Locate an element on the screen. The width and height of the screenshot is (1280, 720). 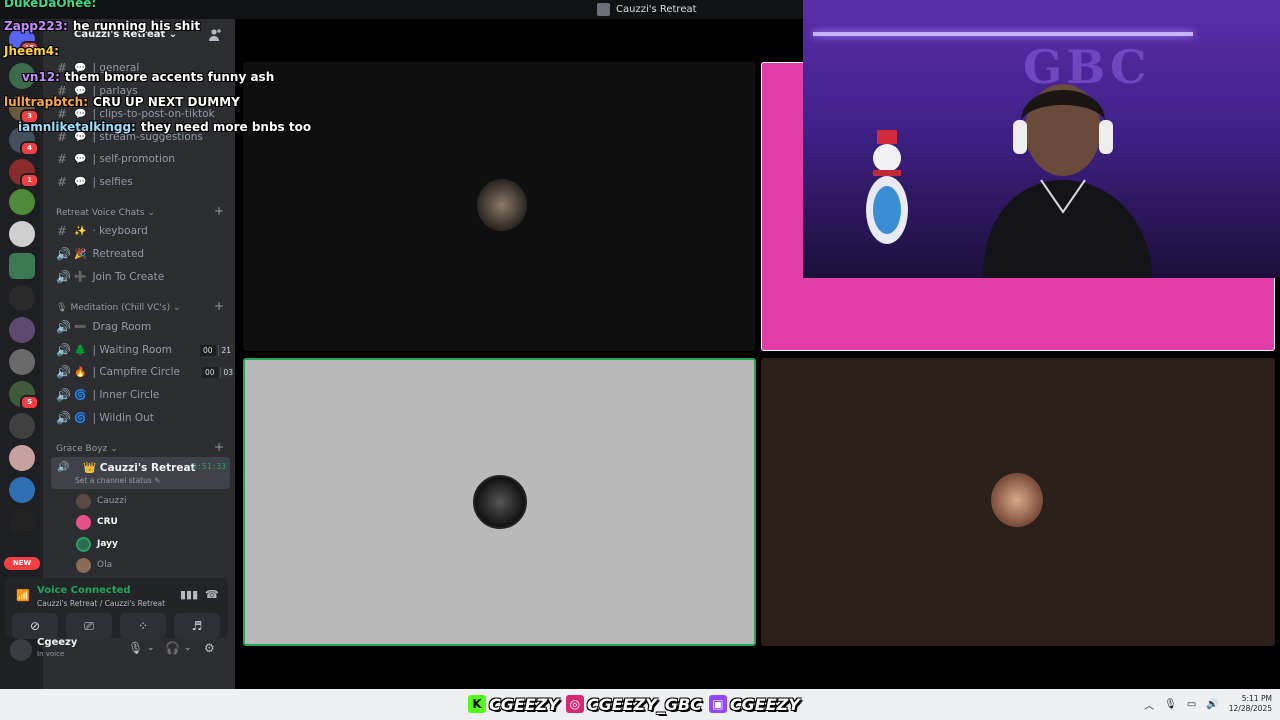
system-tray: ︿ 🎙 ▭ 🔊 5:11 PM 12/28/2025 is located at coordinates (1208, 704).